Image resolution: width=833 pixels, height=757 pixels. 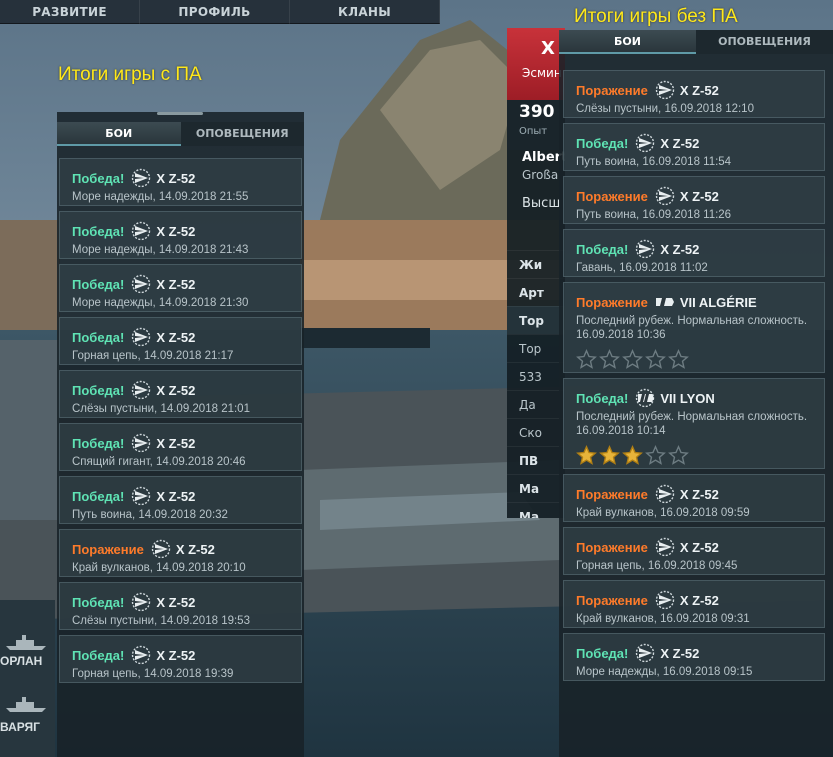 What do you see at coordinates (657, 566) in the screenshot?
I see `battle-details: Горная цепь, 16.09.2018 09:45` at bounding box center [657, 566].